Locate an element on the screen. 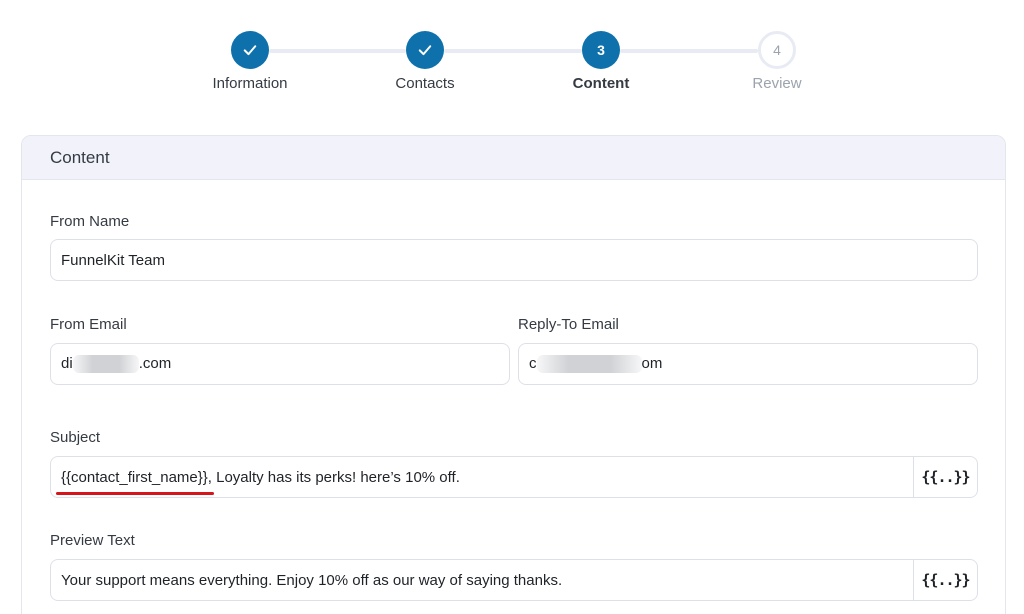  step-contacts: Contacts is located at coordinates (425, 61).